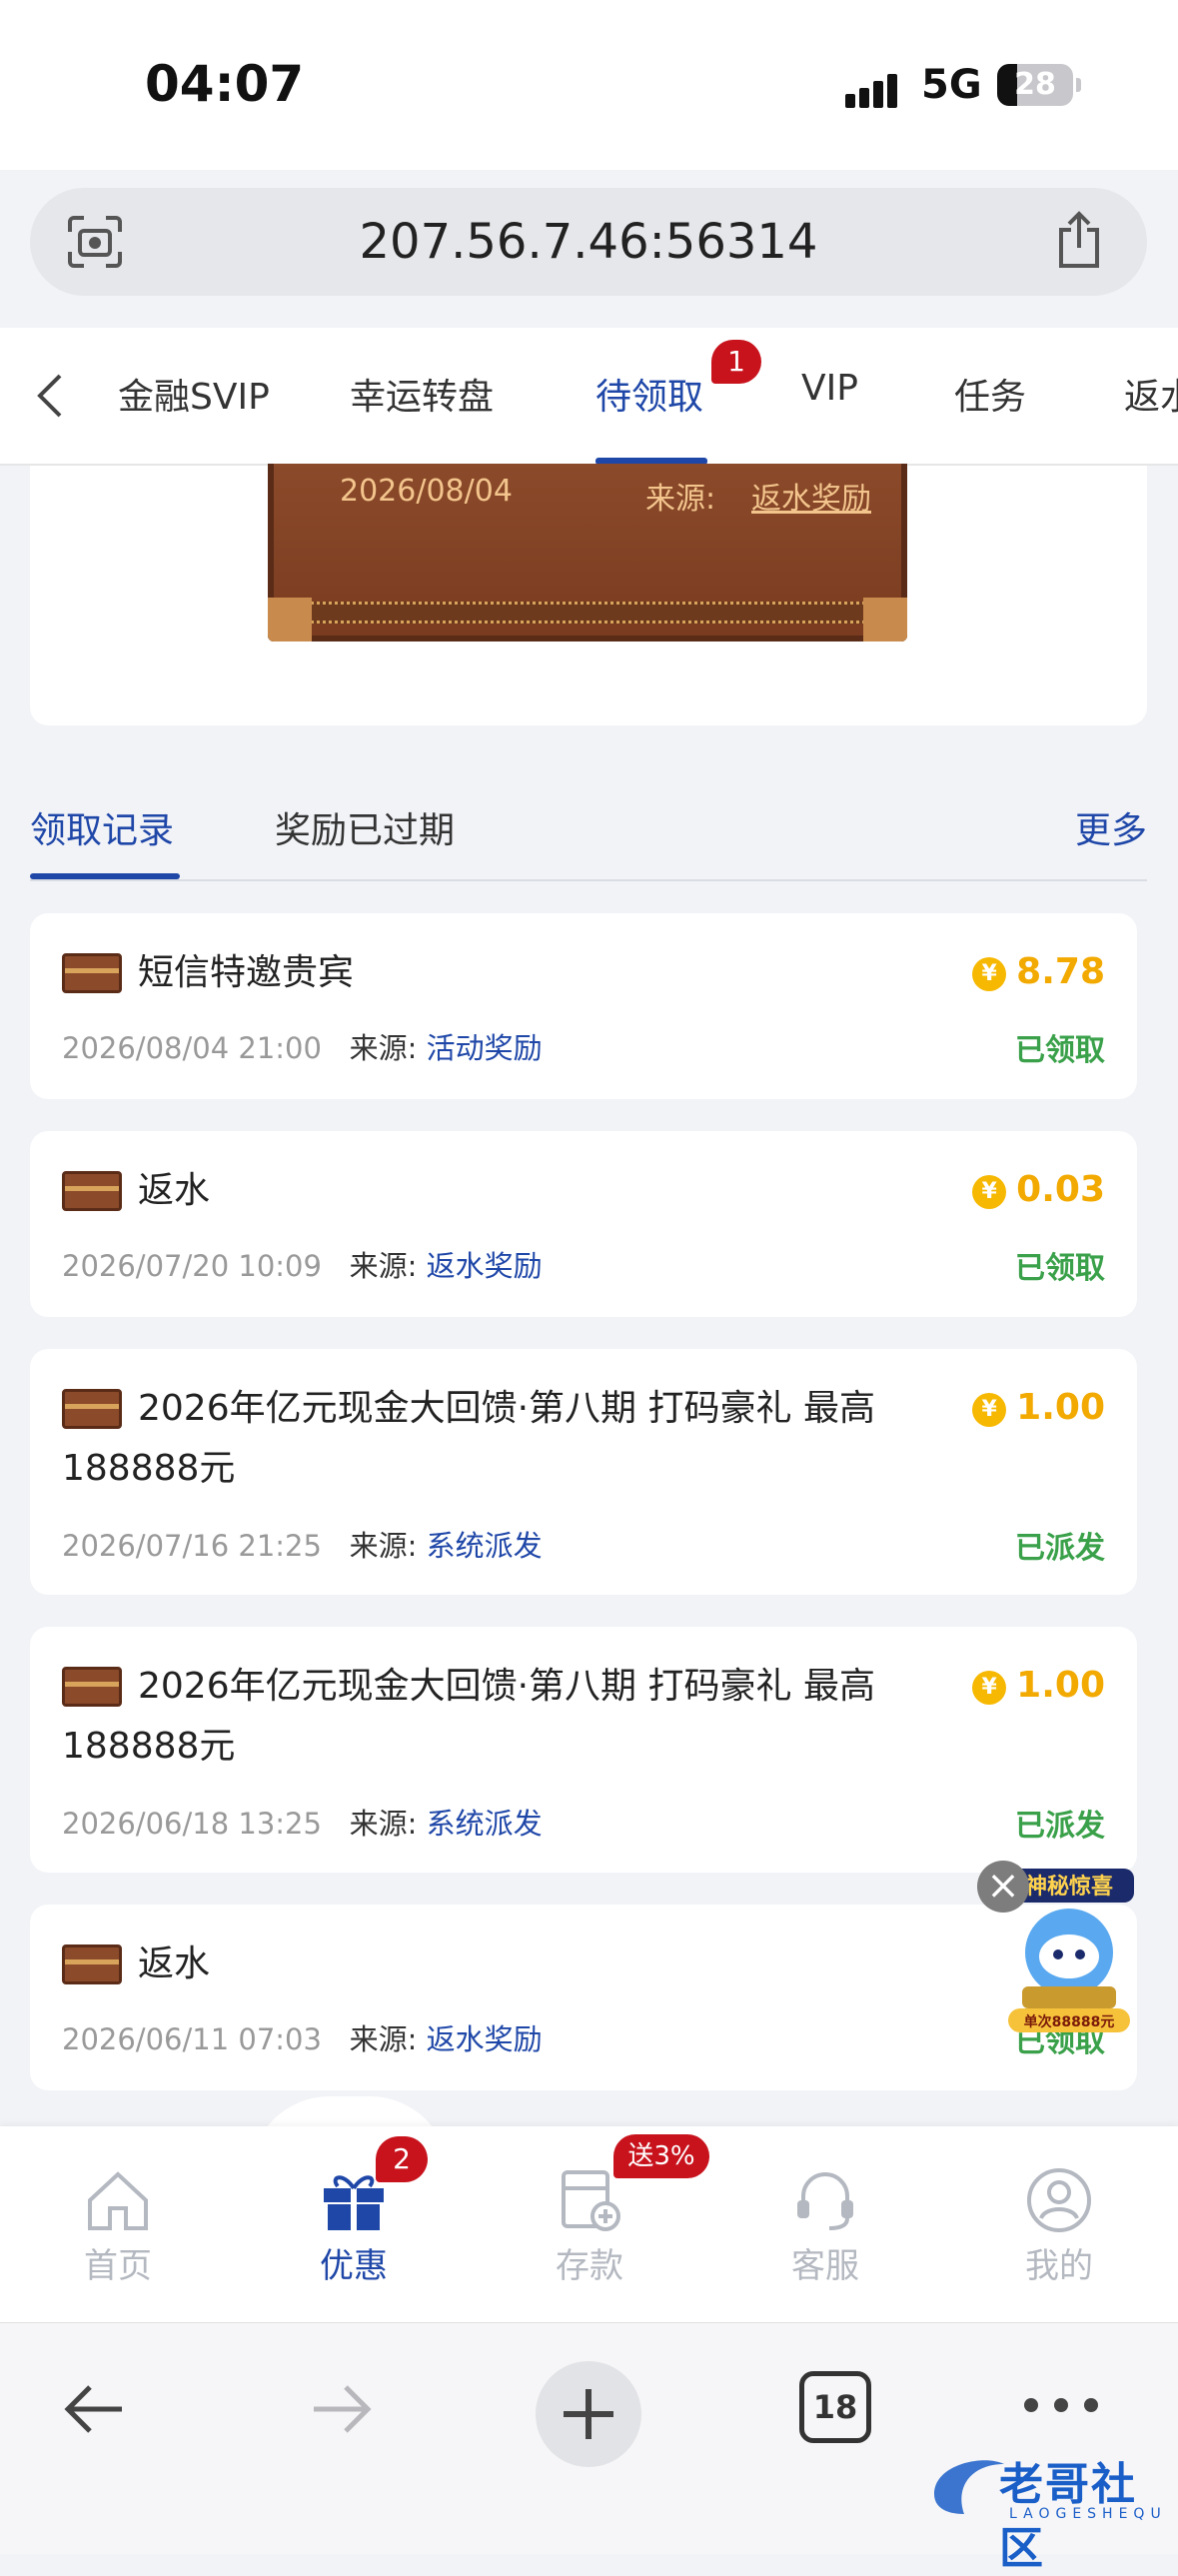 The width and height of the screenshot is (1178, 2576). Describe the element at coordinates (246, 972) in the screenshot. I see `record-title: 短信特邀贵宾` at that location.